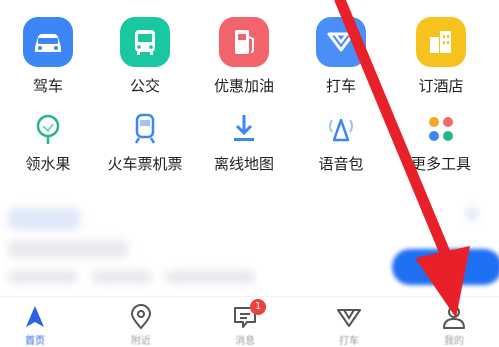 Image resolution: width=499 pixels, height=347 pixels. I want to click on voice-pack-icon, so click(341, 129).